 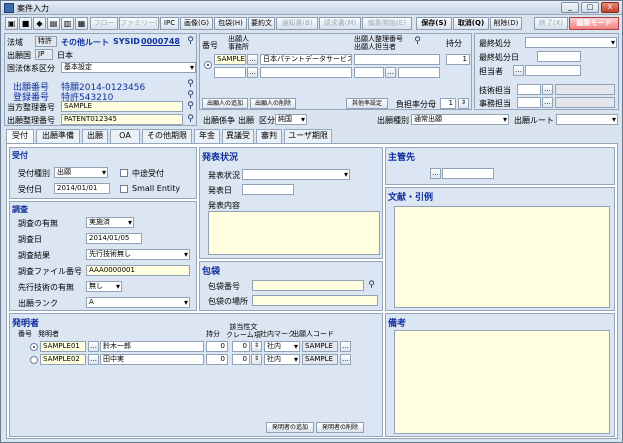 I want to click on office-code-field, so click(x=529, y=102).